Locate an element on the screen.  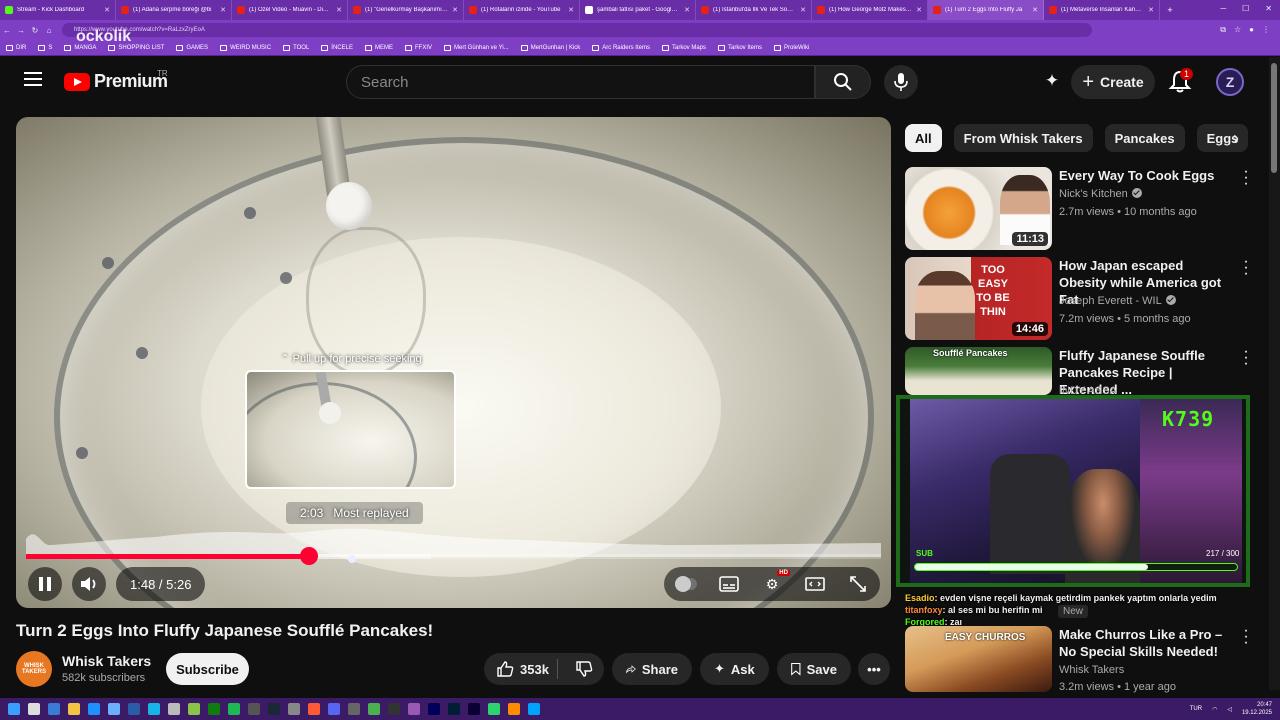
browser-tab: (1) İstanbul'da İlk Ve Tek Sobalı ✕ is located at coordinates (754, 10).